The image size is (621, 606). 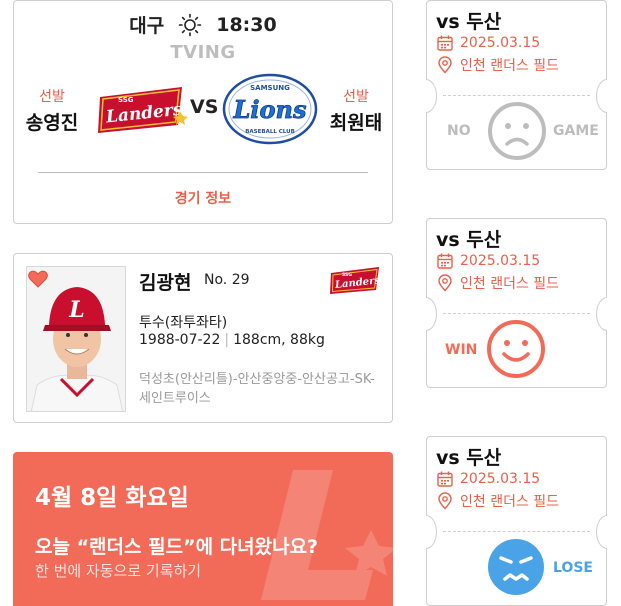 I want to click on lions-logo: SAMSUNG Lions BASEBALL CLUB, so click(x=270, y=109).